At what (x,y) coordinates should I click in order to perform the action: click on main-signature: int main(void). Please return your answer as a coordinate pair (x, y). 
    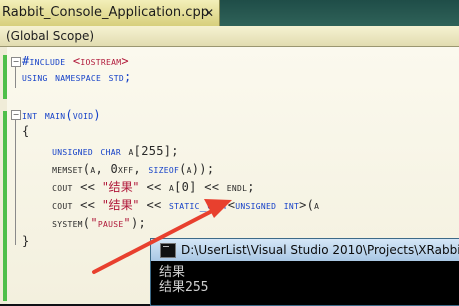
    Looking at the image, I should click on (61, 115).